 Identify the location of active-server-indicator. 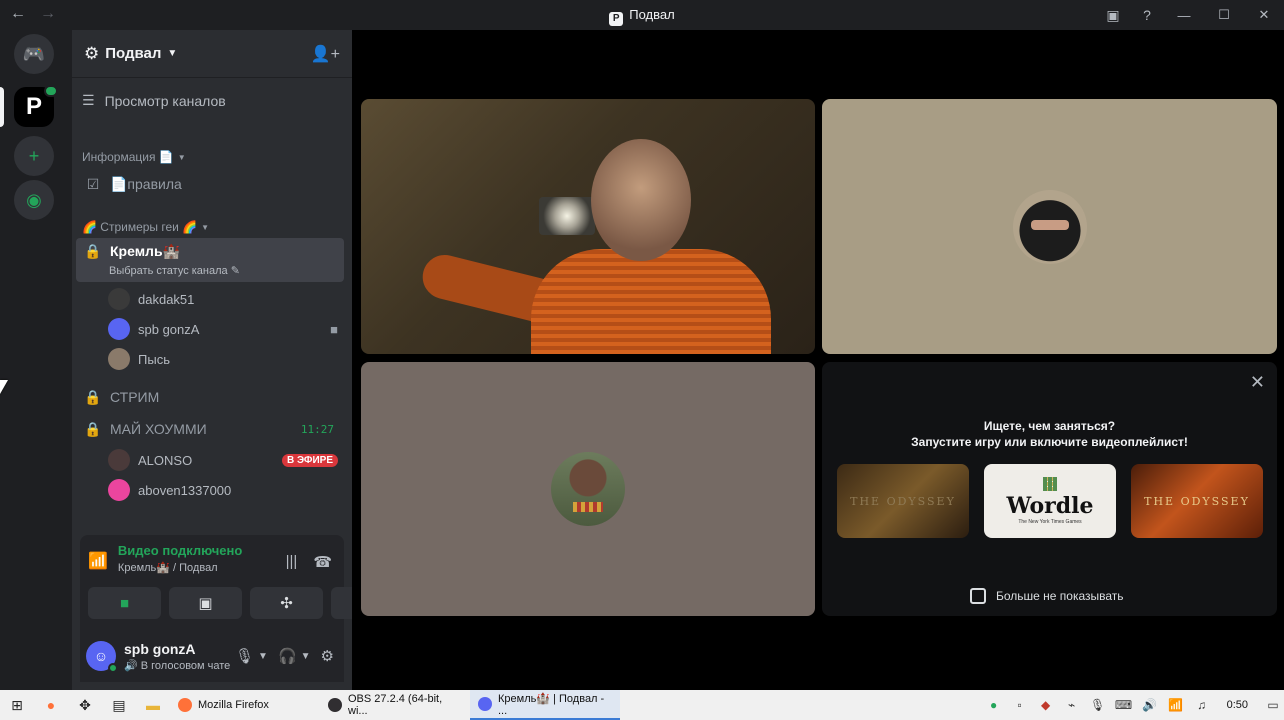
(2, 107).